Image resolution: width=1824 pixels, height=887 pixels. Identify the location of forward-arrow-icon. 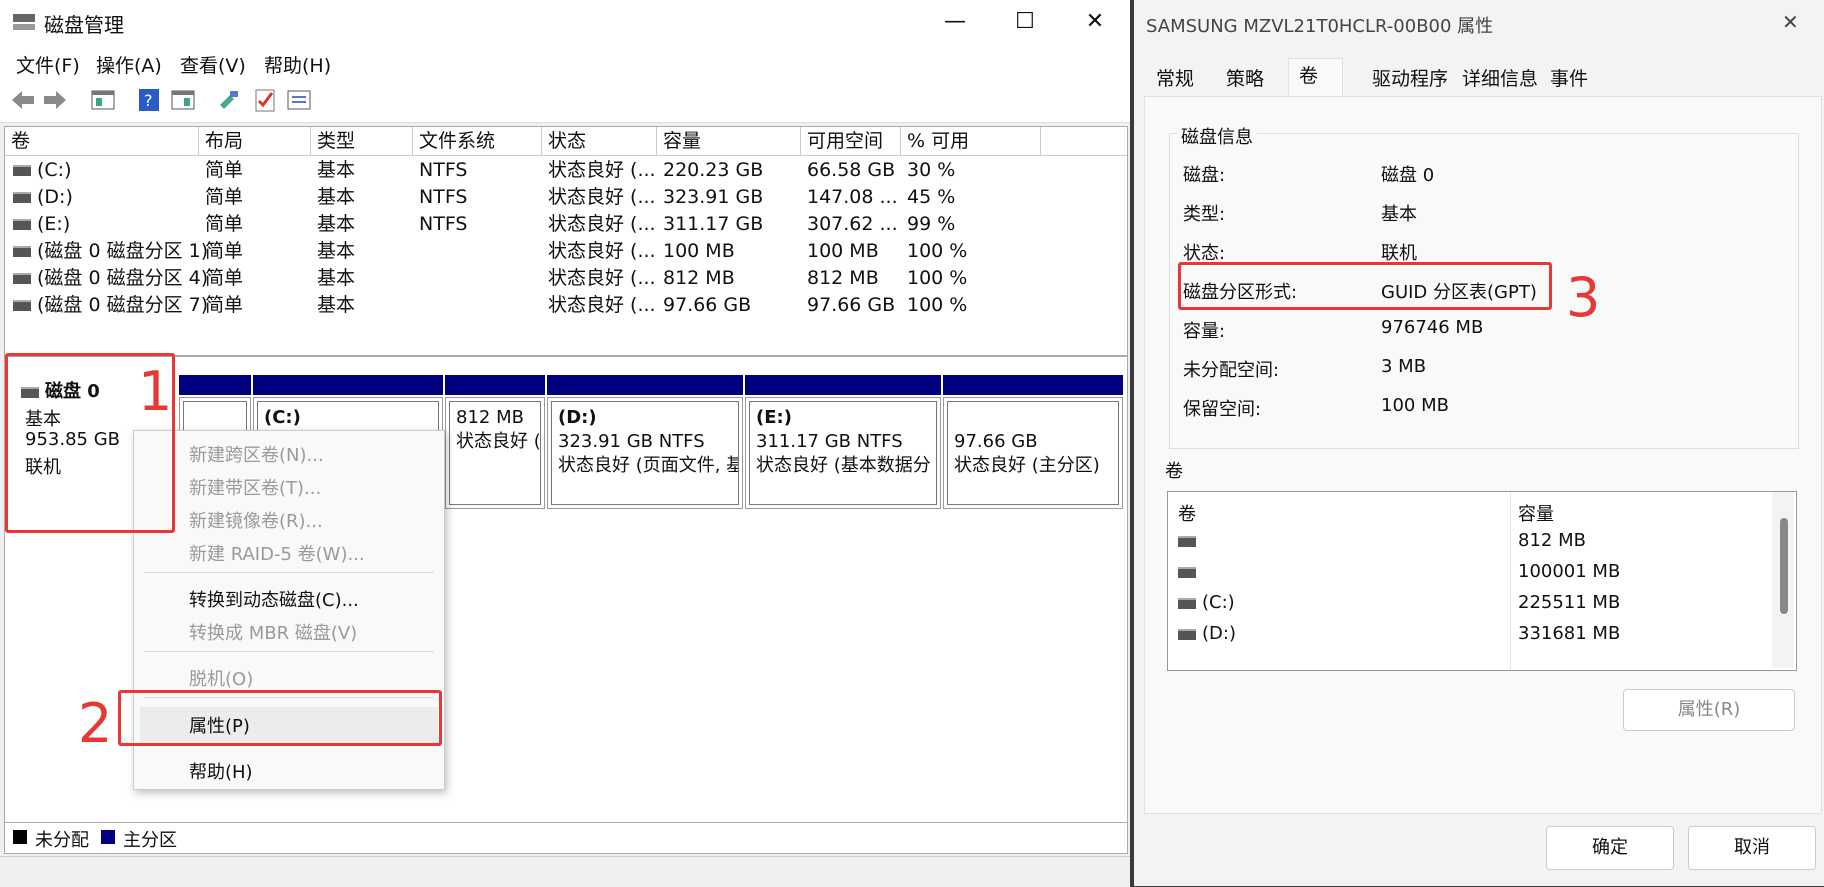
(55, 100).